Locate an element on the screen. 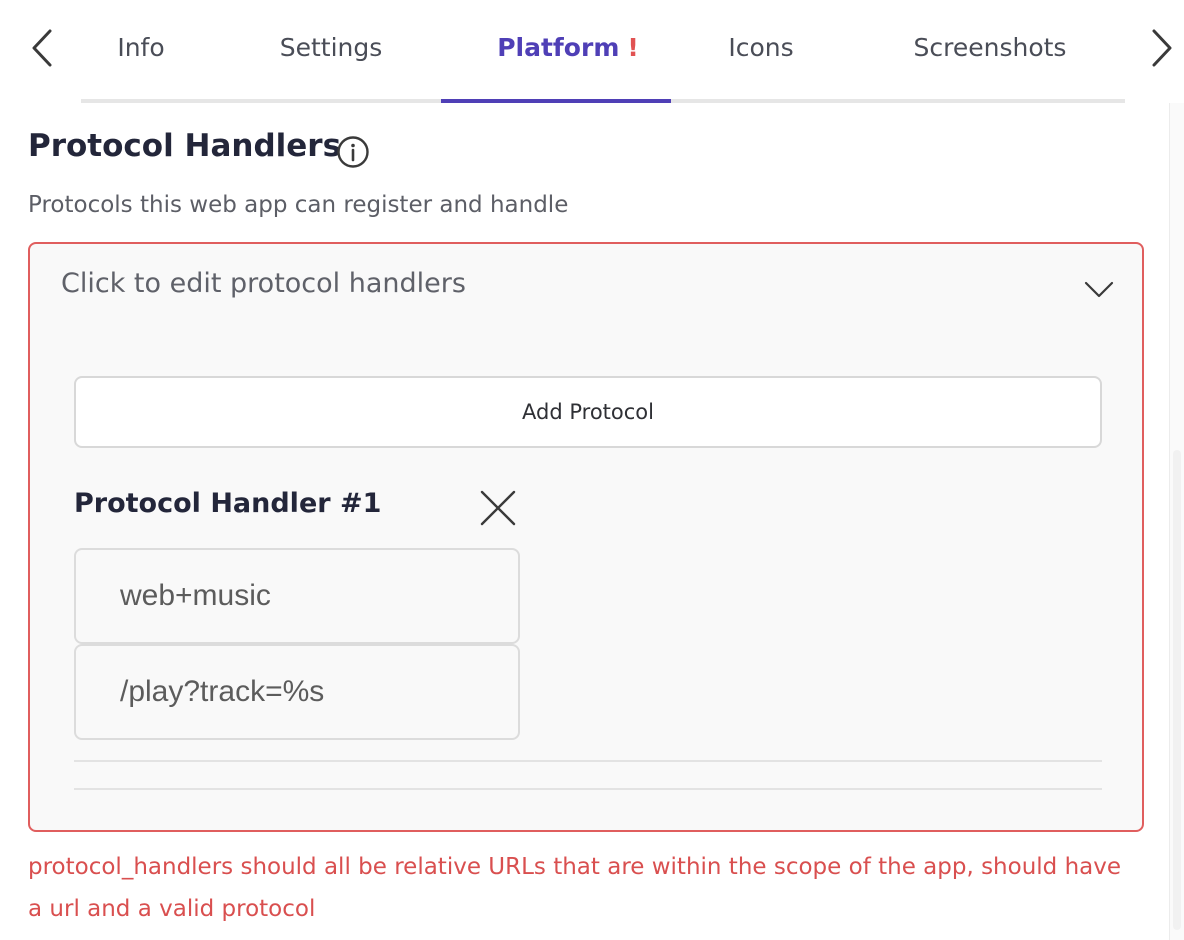 The image size is (1184, 940). tab-screenshots-label: Screenshots is located at coordinates (990, 47).